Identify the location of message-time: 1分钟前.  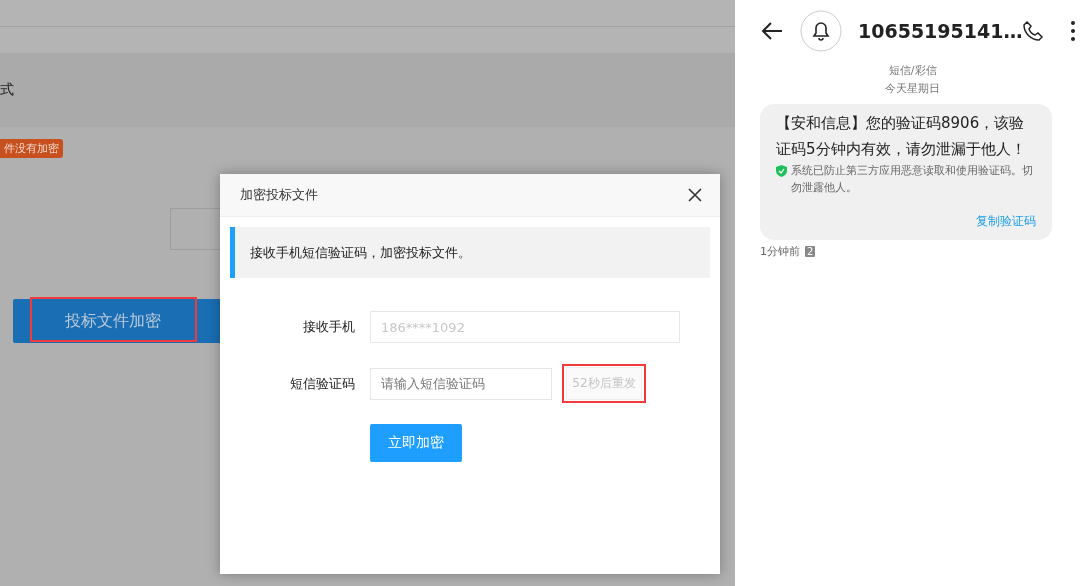
(780, 251).